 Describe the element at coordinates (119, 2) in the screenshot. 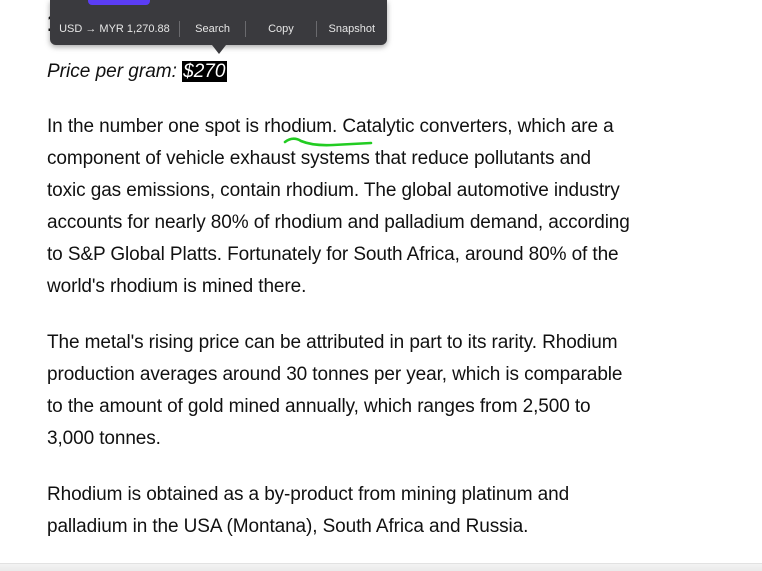

I see `toolbar-accent-bar` at that location.